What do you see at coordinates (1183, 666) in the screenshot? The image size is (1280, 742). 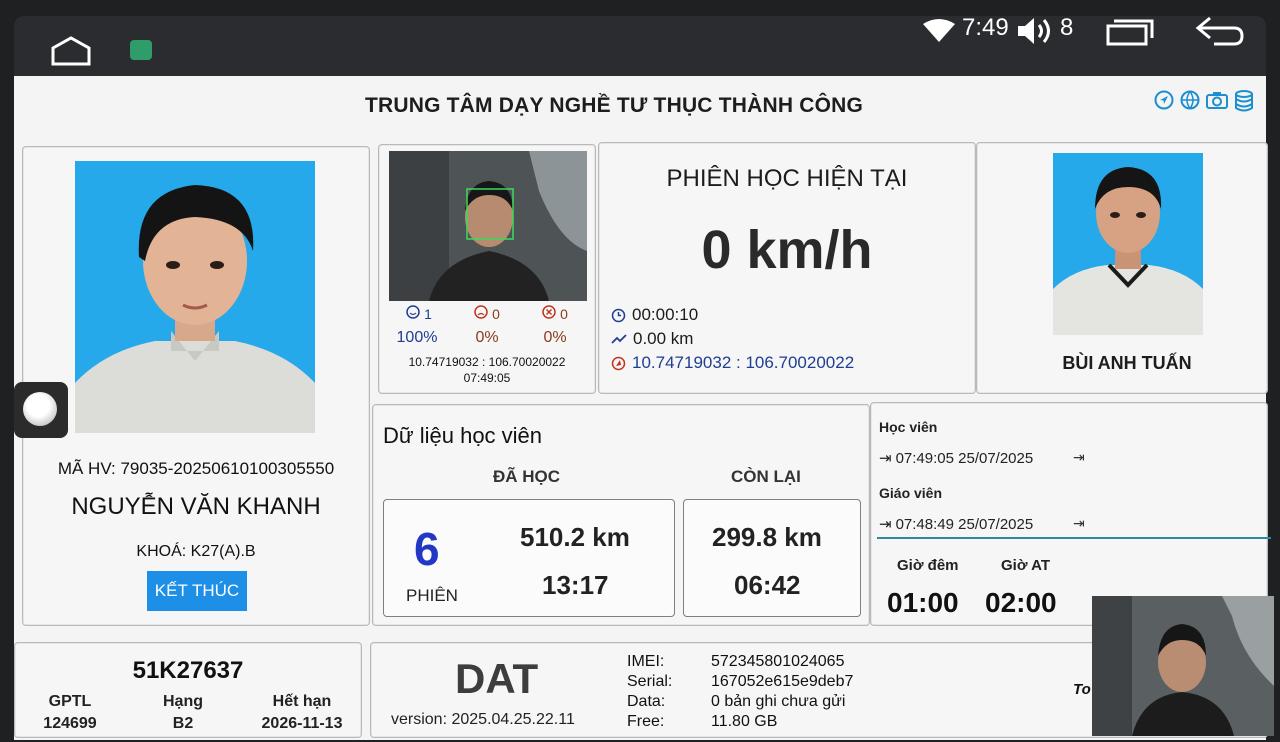 I see `driver-camera-pip` at bounding box center [1183, 666].